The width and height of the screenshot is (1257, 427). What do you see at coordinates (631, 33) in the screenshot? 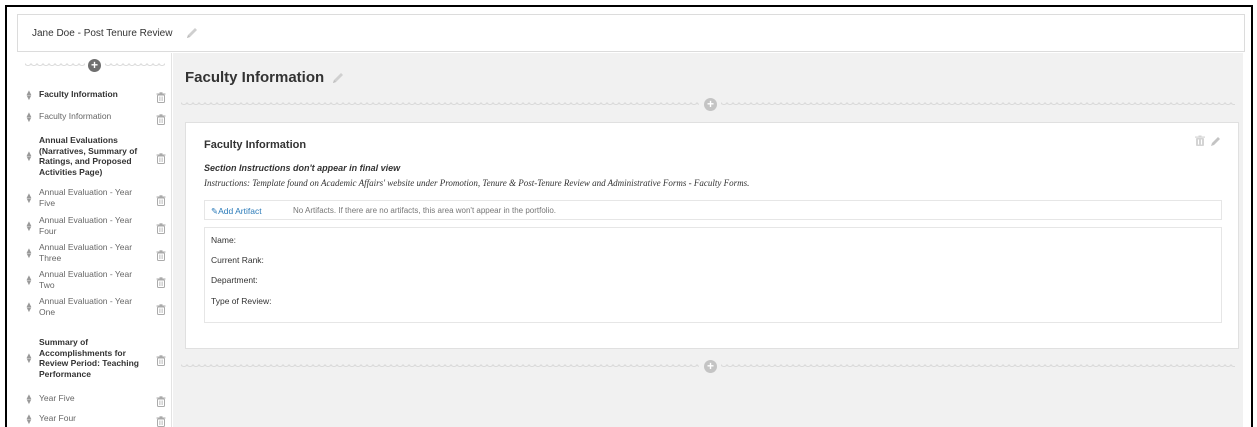
I see `portfolio-header: Jane Doe - Post Tenure Review` at bounding box center [631, 33].